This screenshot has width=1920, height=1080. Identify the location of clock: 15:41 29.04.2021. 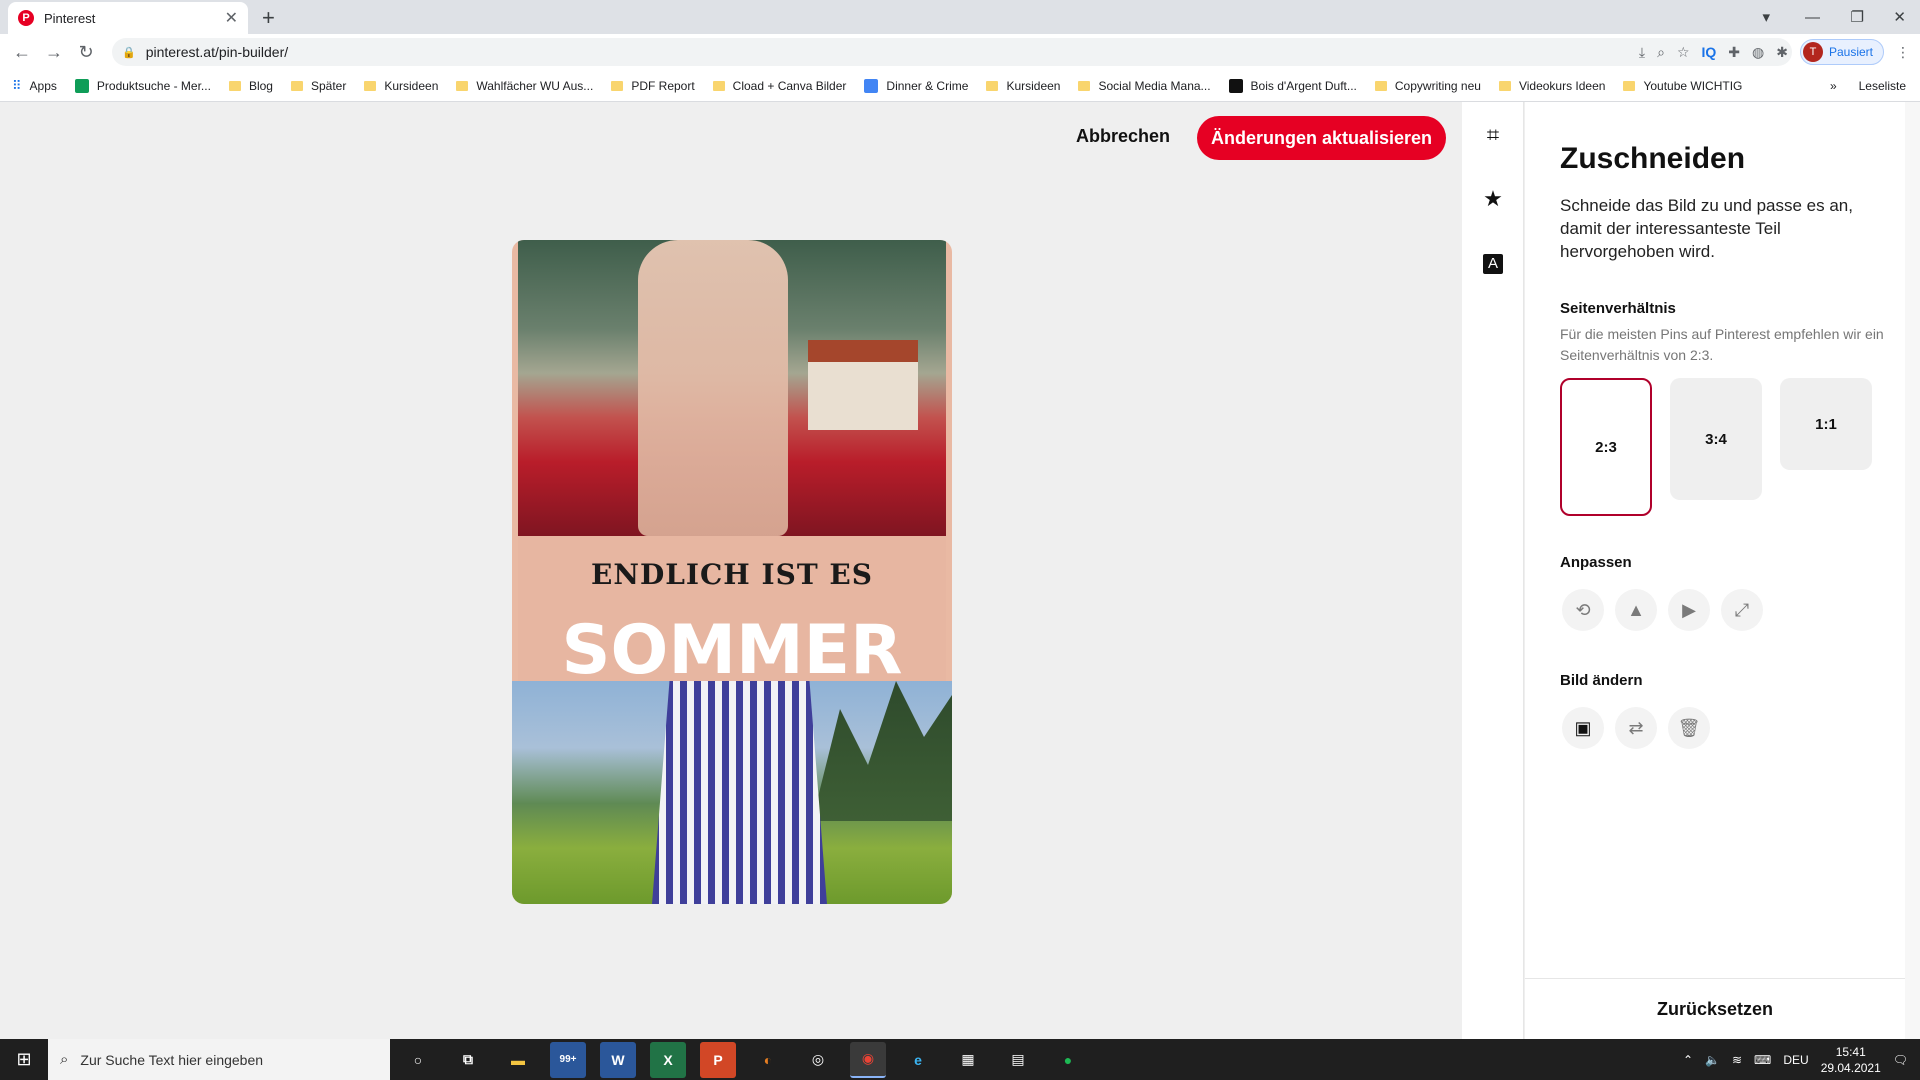
(1851, 1060).